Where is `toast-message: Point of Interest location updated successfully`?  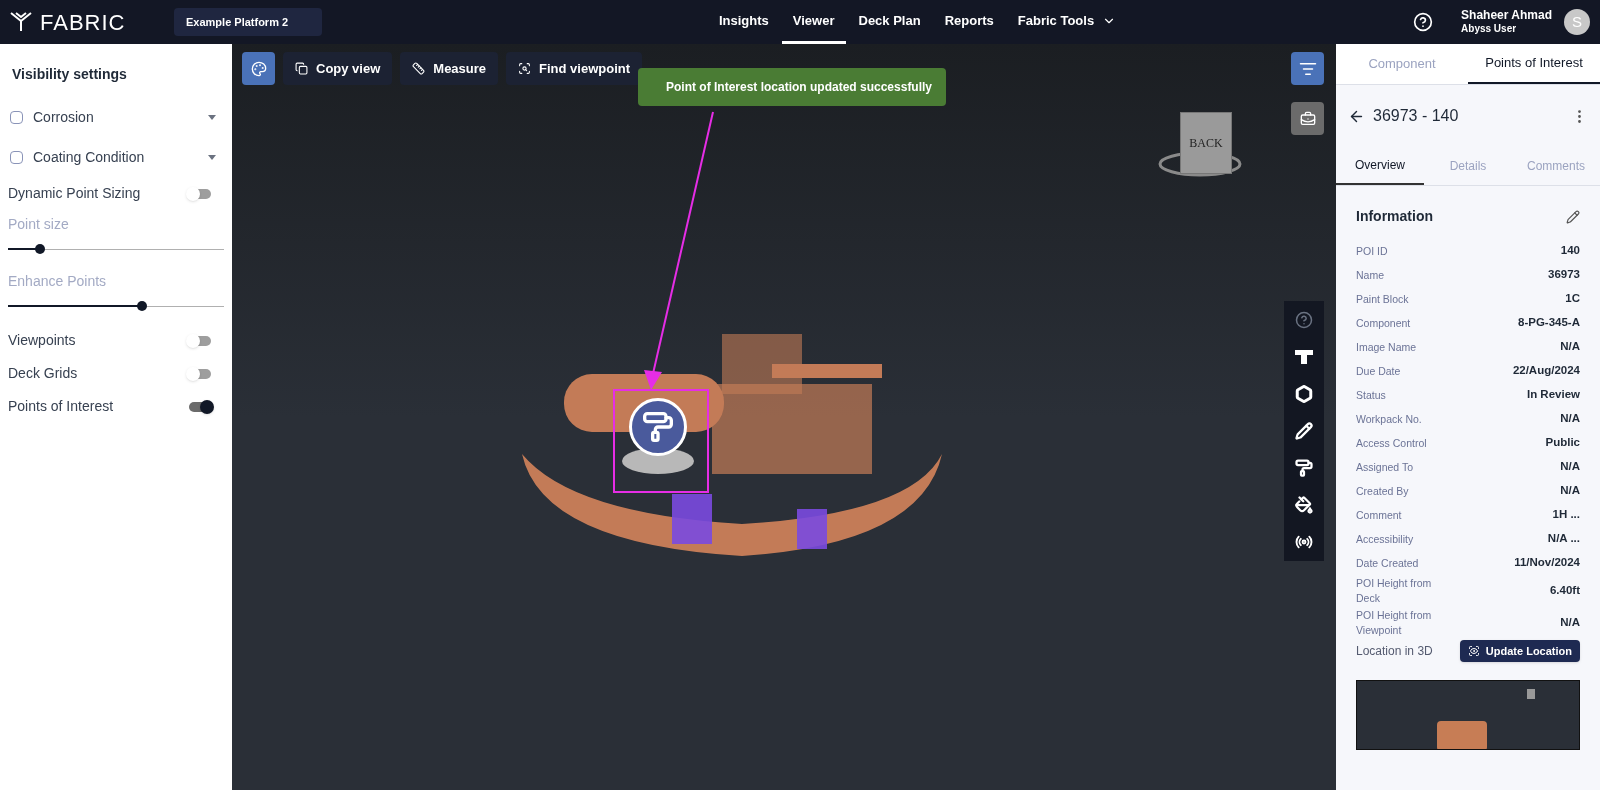 toast-message: Point of Interest location updated successfully is located at coordinates (799, 87).